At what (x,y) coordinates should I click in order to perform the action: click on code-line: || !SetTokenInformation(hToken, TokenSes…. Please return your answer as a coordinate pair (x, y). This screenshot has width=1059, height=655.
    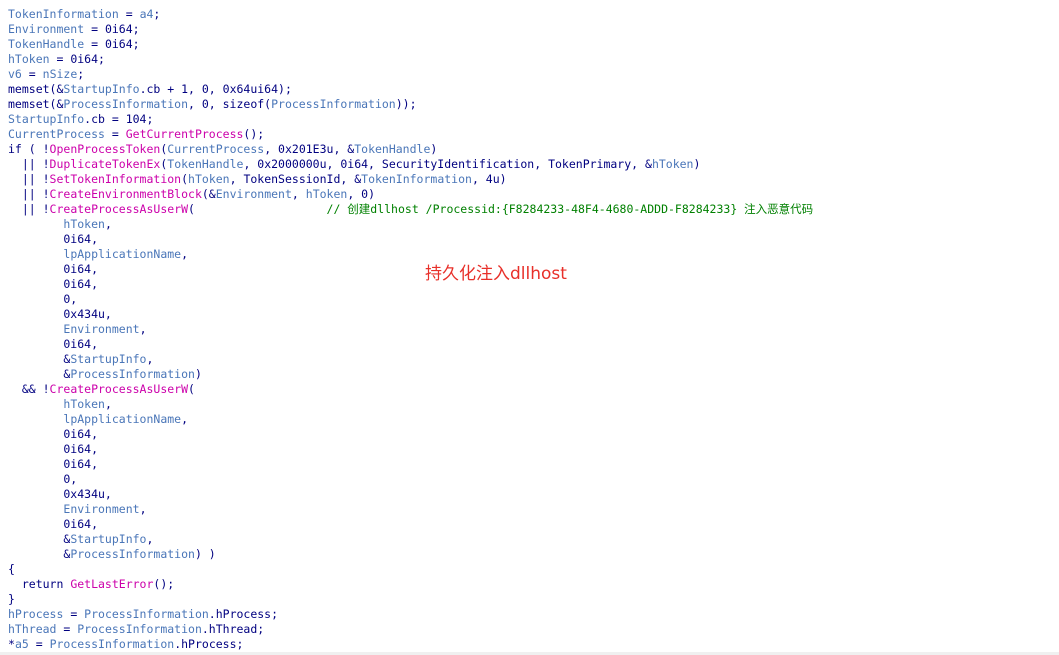
    Looking at the image, I should click on (410, 179).